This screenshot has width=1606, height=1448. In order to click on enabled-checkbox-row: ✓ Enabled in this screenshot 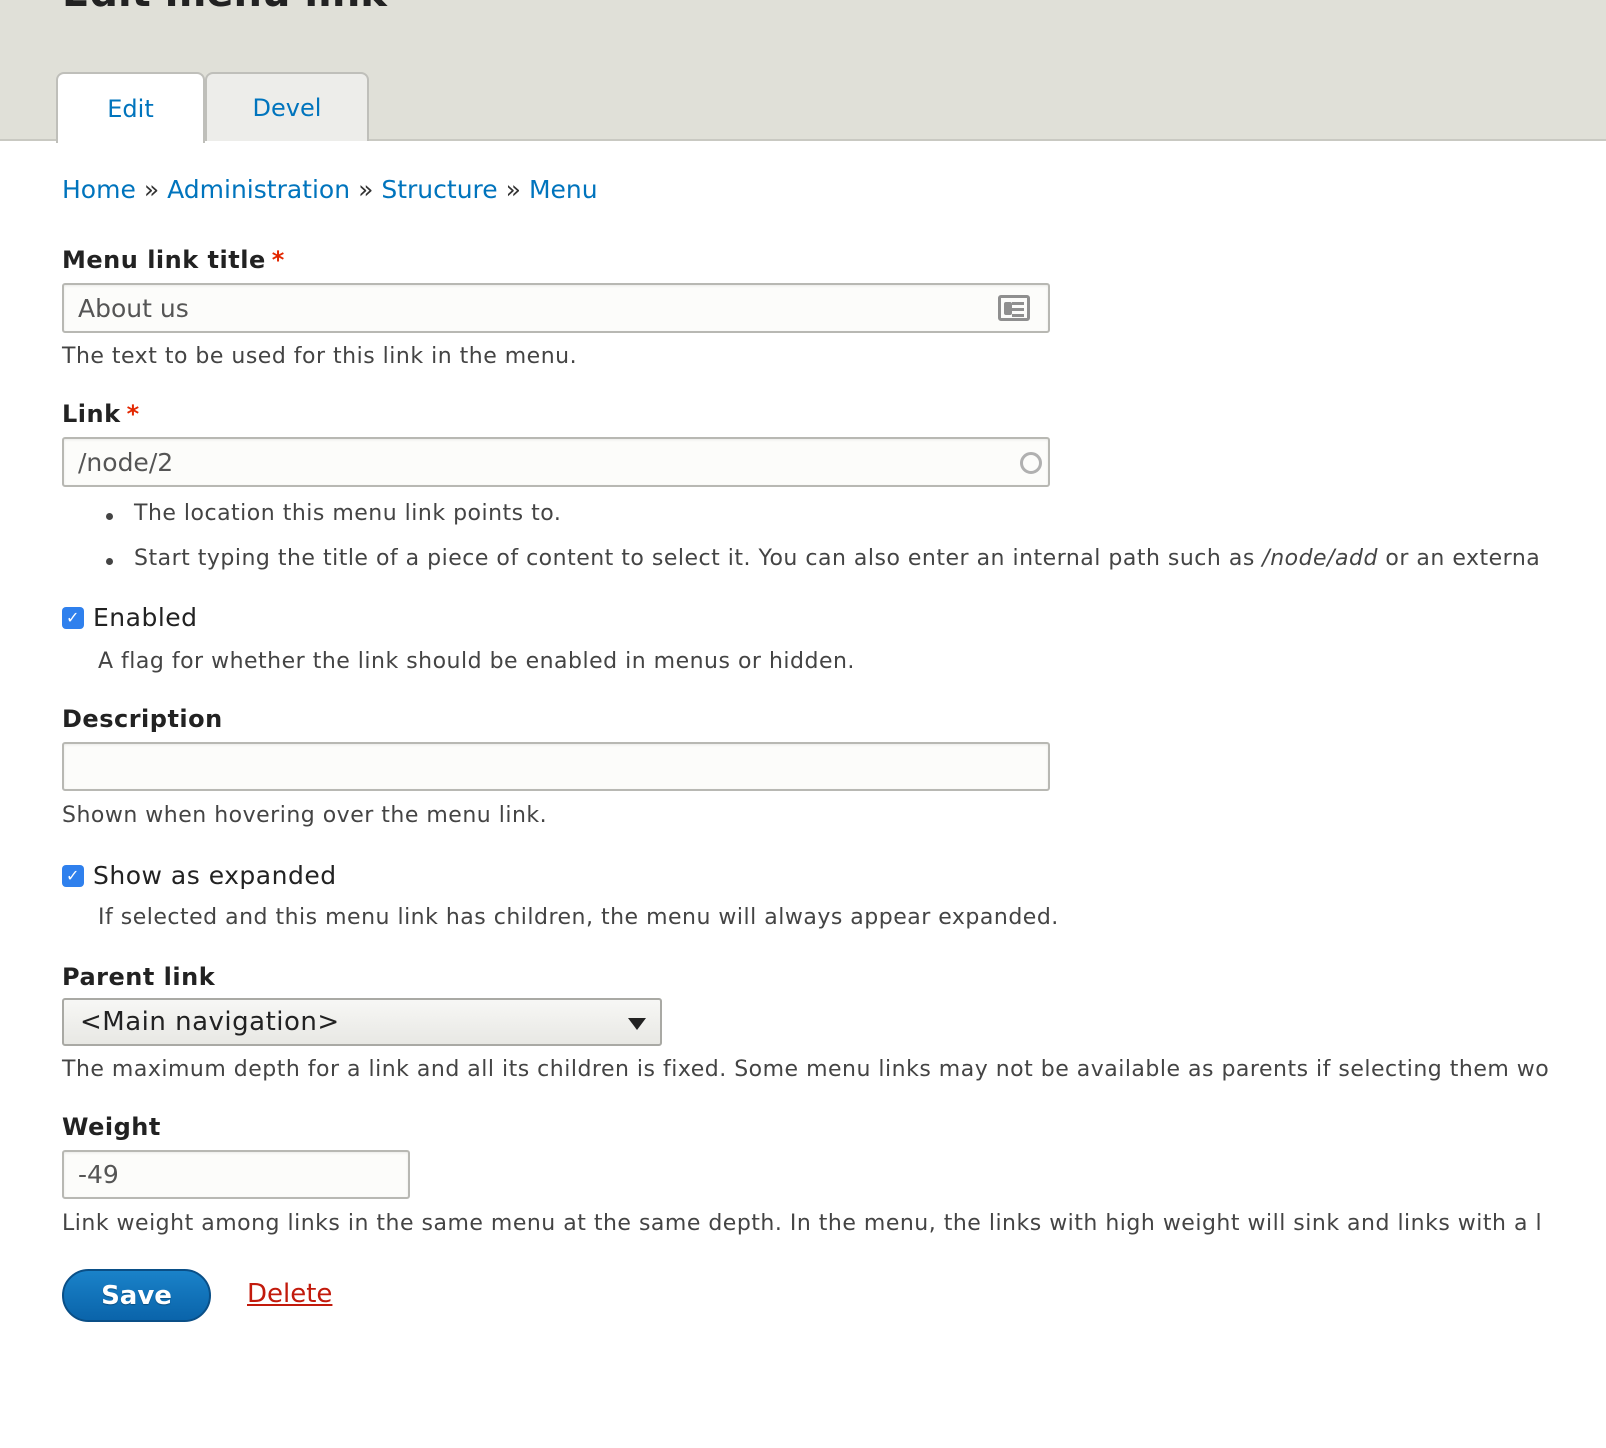, I will do `click(130, 617)`.